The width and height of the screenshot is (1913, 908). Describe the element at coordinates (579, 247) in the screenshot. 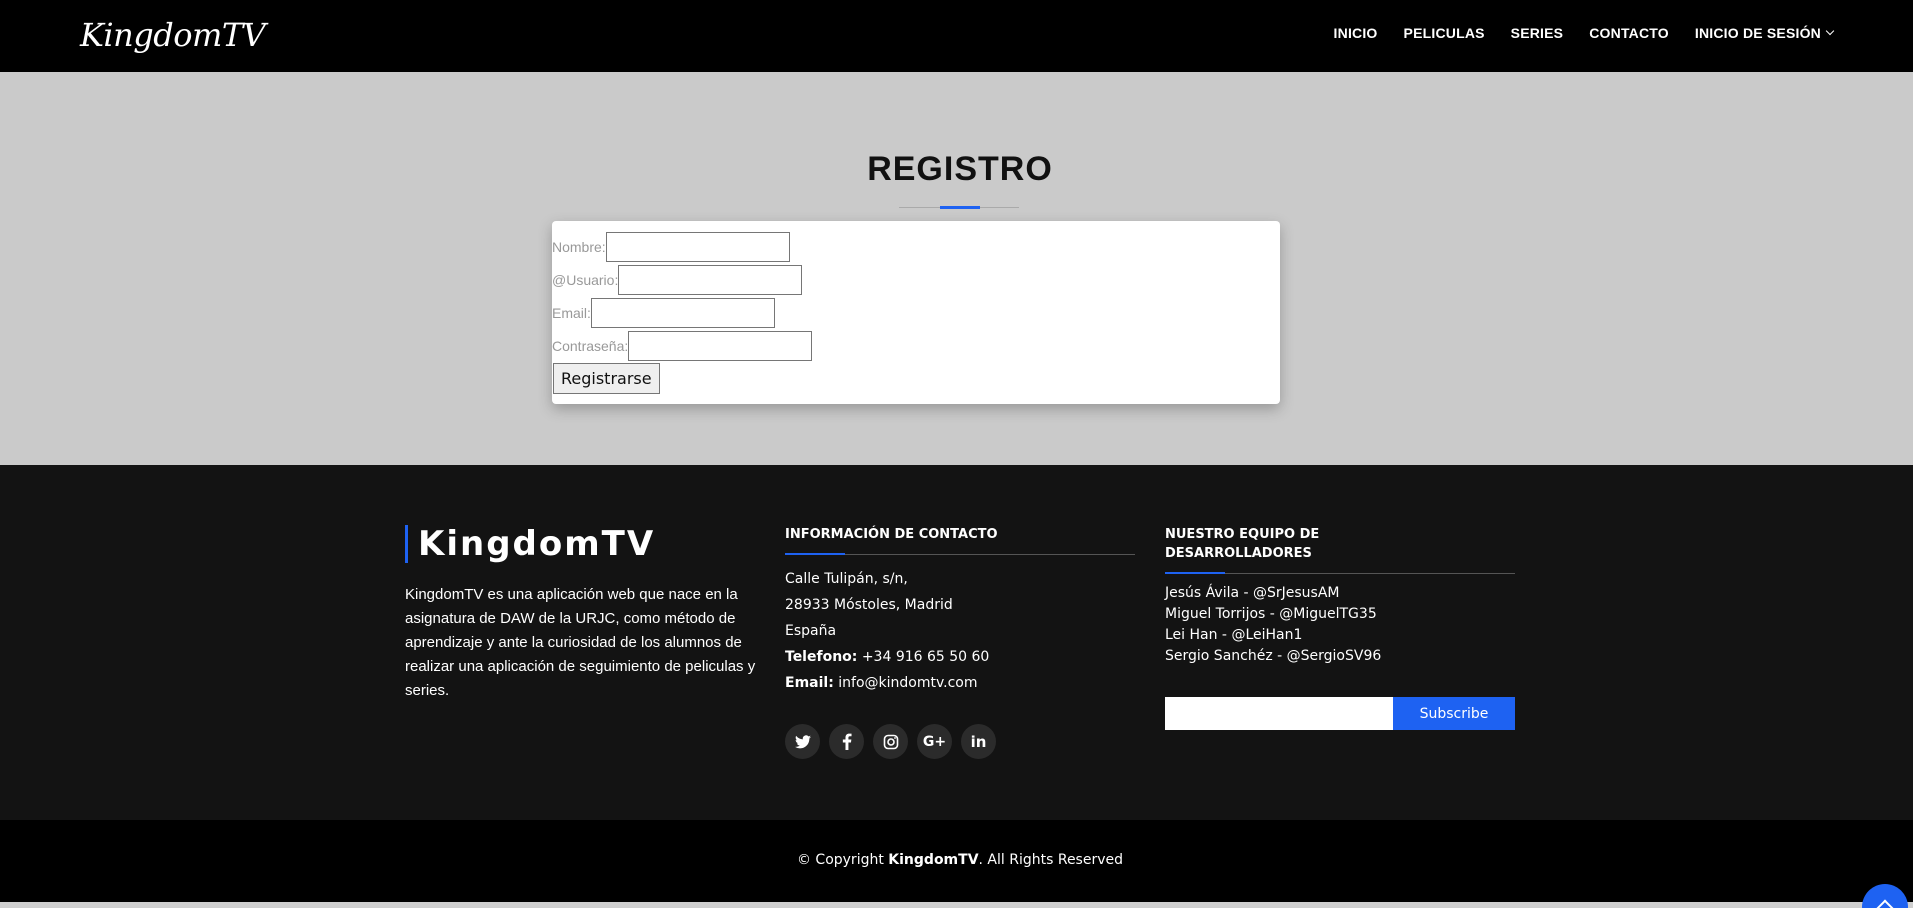

I see `nombre-label: Nombre:` at that location.